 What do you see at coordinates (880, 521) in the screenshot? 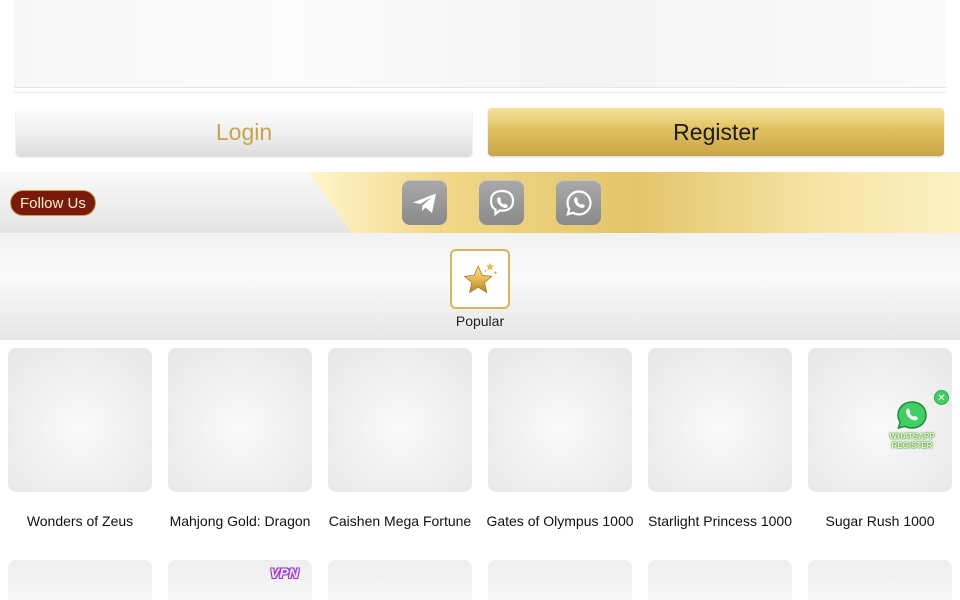
I see `game-title: Sugar Rush 1000` at bounding box center [880, 521].